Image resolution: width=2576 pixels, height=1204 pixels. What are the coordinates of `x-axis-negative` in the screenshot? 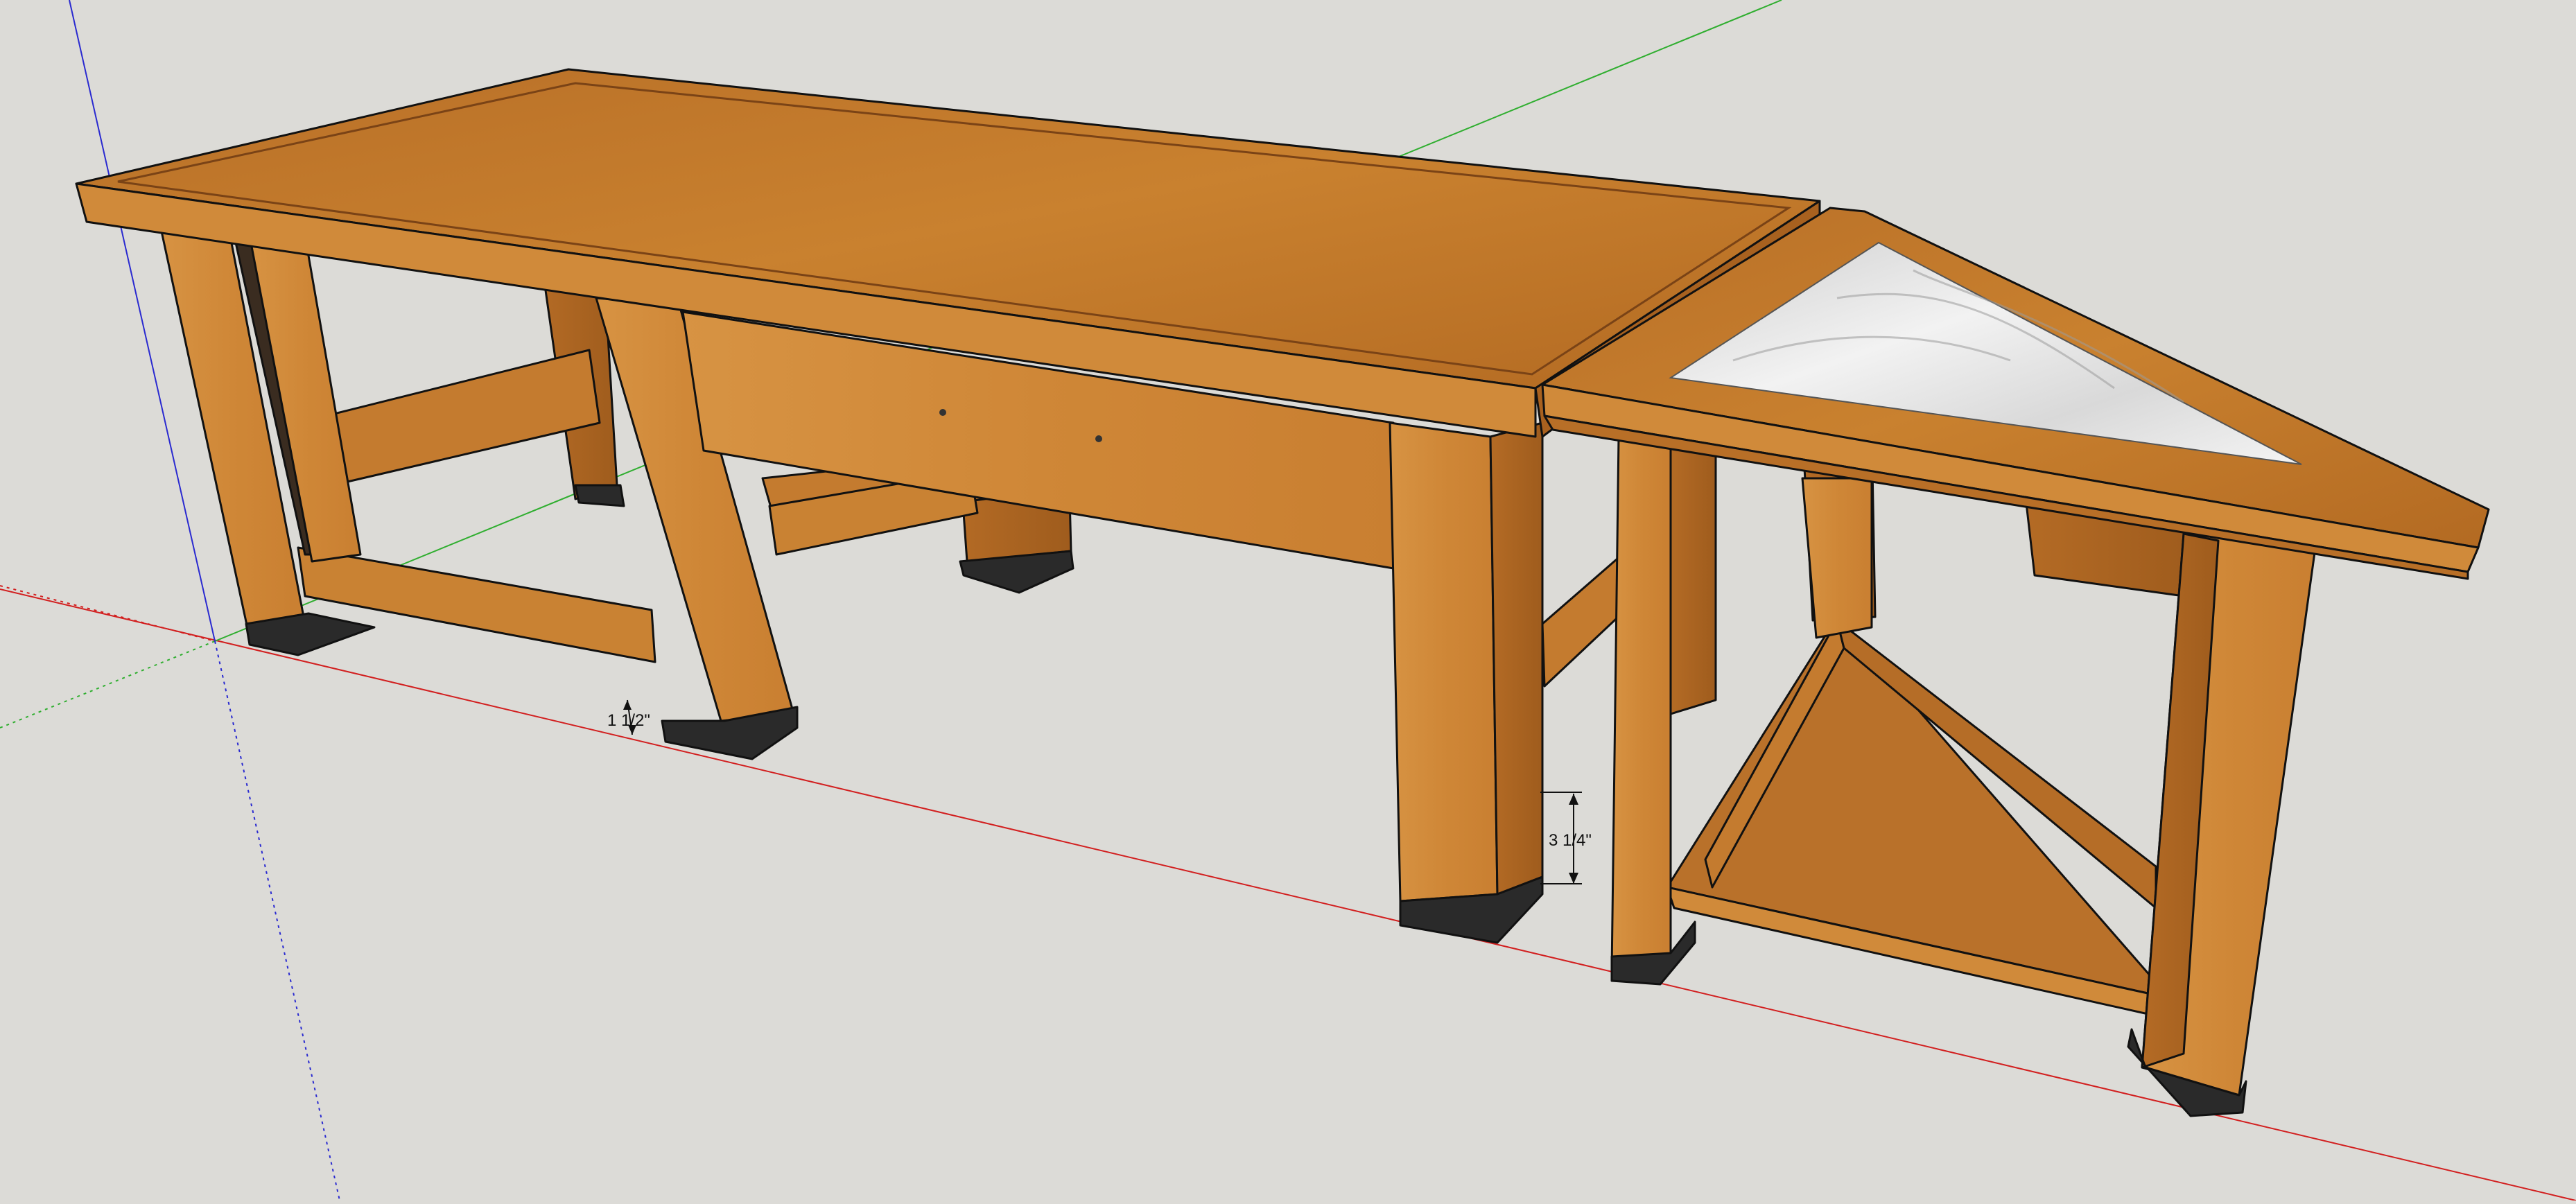 It's located at (108, 613).